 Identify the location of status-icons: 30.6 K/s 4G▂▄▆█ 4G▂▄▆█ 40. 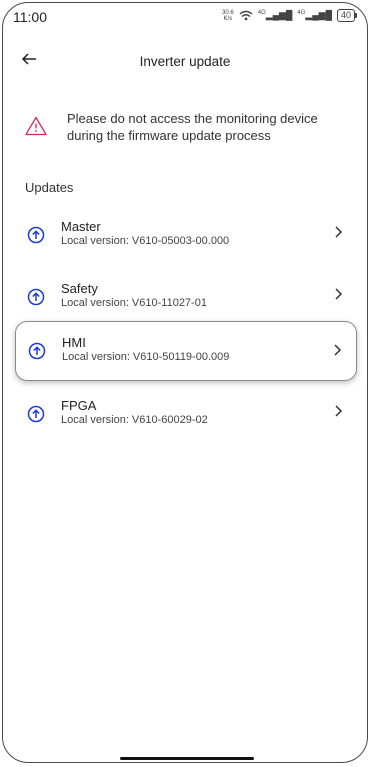
(290, 15).